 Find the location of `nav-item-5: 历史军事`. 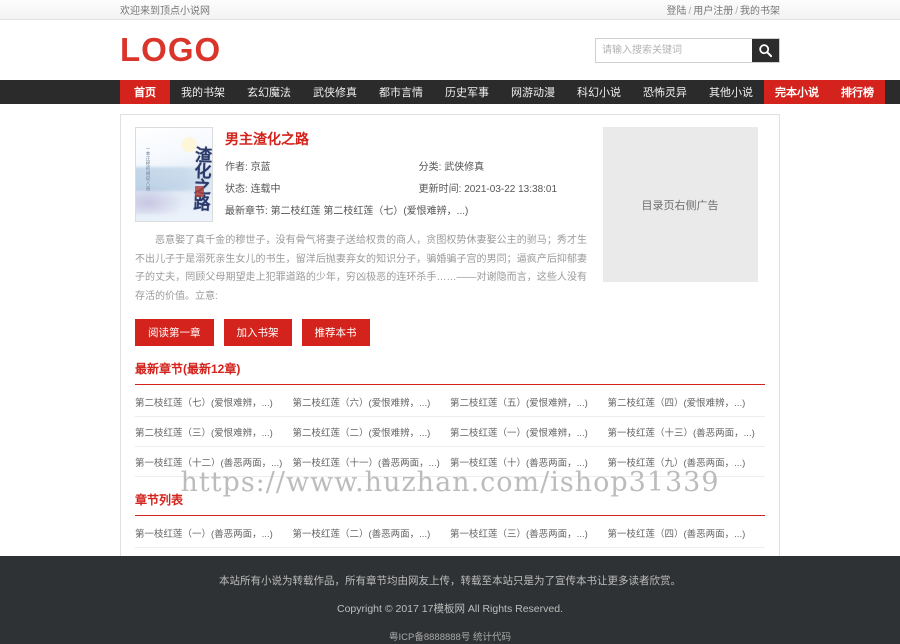

nav-item-5: 历史军事 is located at coordinates (467, 92).